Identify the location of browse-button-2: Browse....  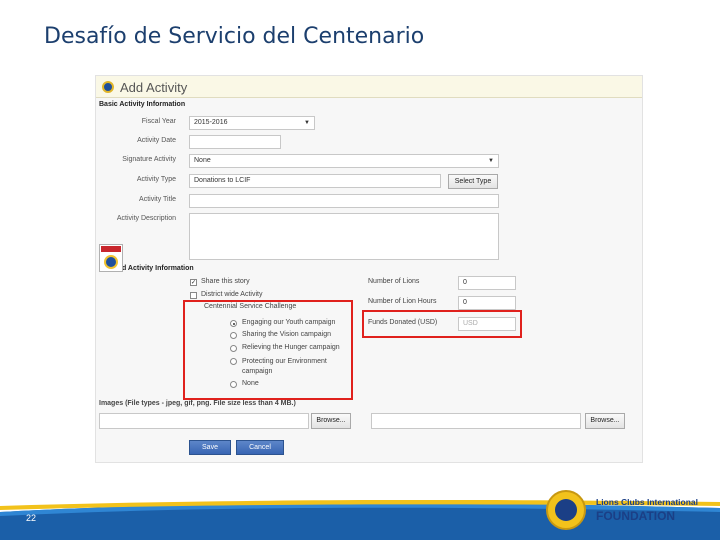
(605, 421).